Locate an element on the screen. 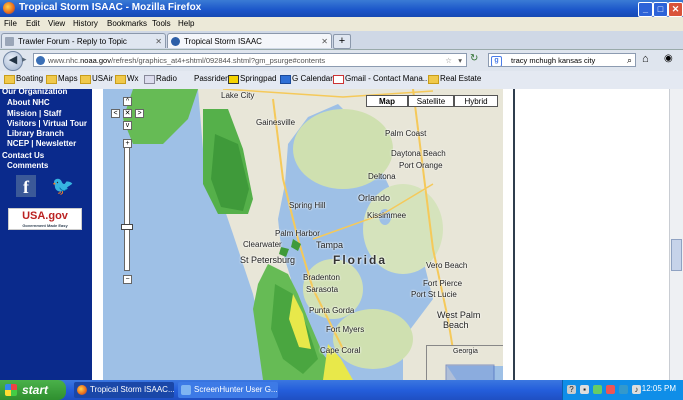 This screenshot has height=400, width=683. bookmark-springpad: Springpad is located at coordinates (252, 79).